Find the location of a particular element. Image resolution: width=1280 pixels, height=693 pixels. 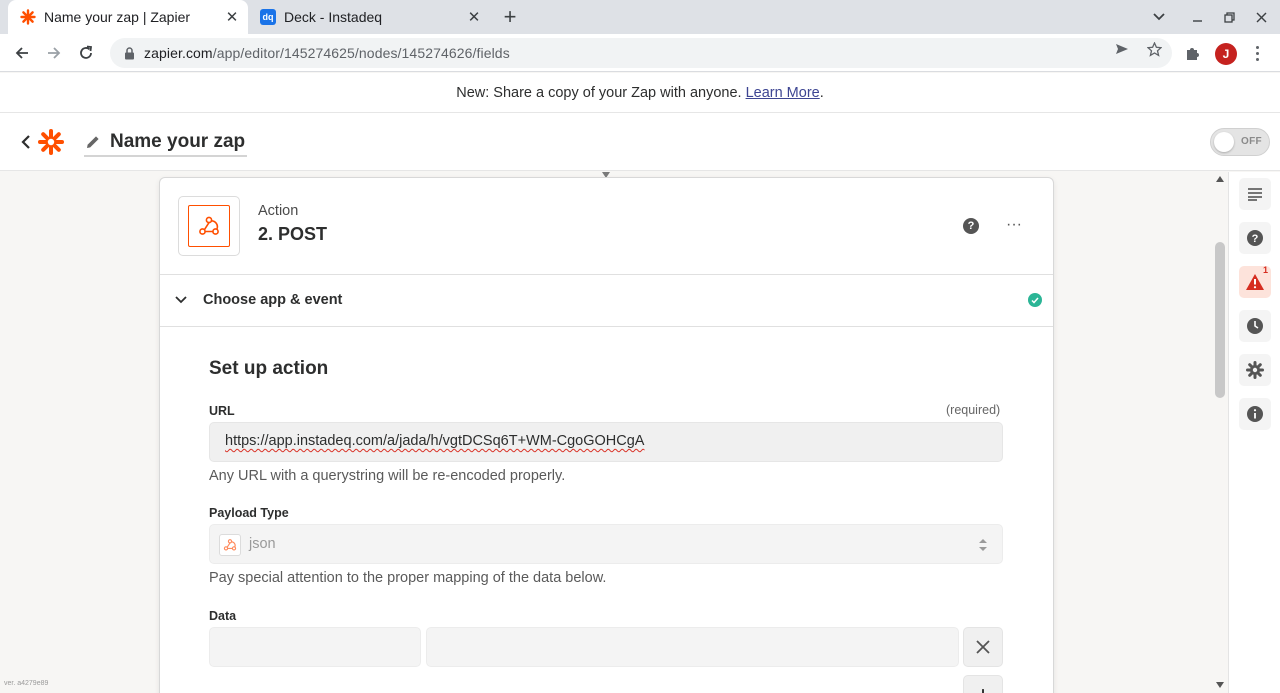

pencil-icon is located at coordinates (93, 142).